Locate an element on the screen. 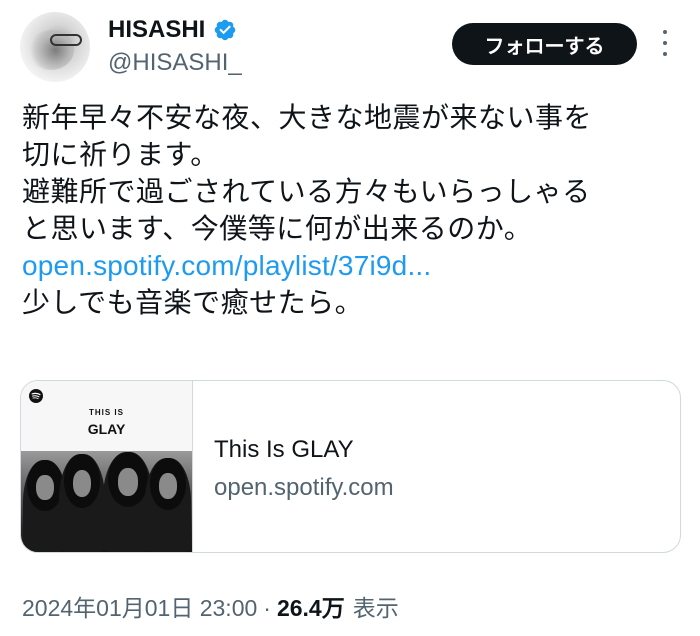  tweet-line: 切に祈ります。 is located at coordinates (120, 154).